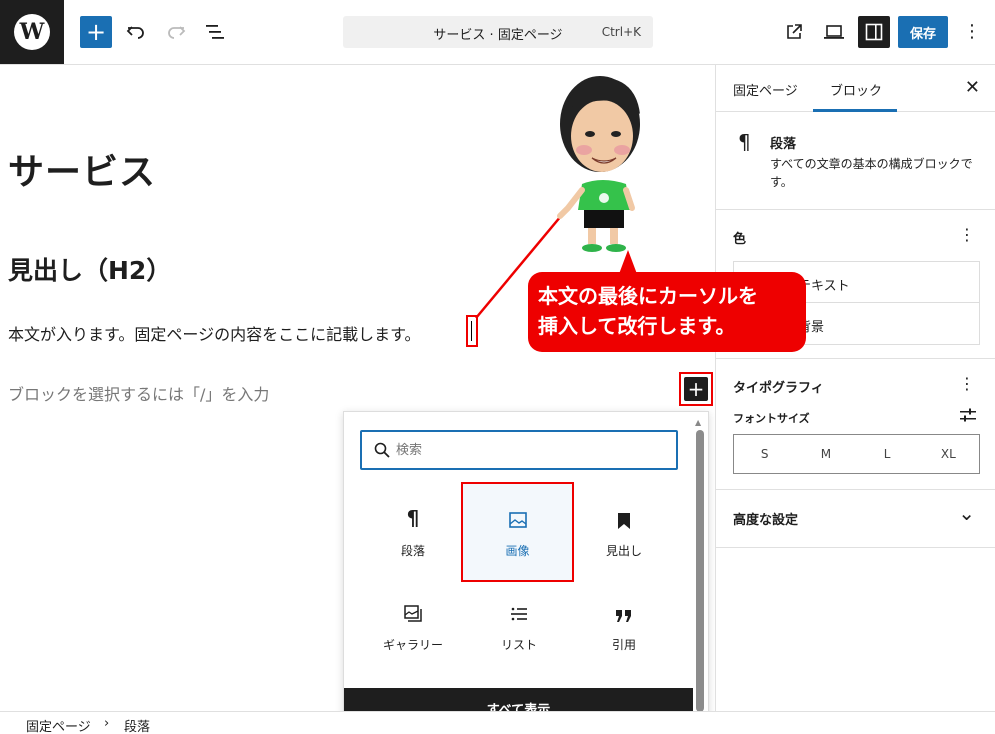  I want to click on plus-icon: +, so click(696, 389).